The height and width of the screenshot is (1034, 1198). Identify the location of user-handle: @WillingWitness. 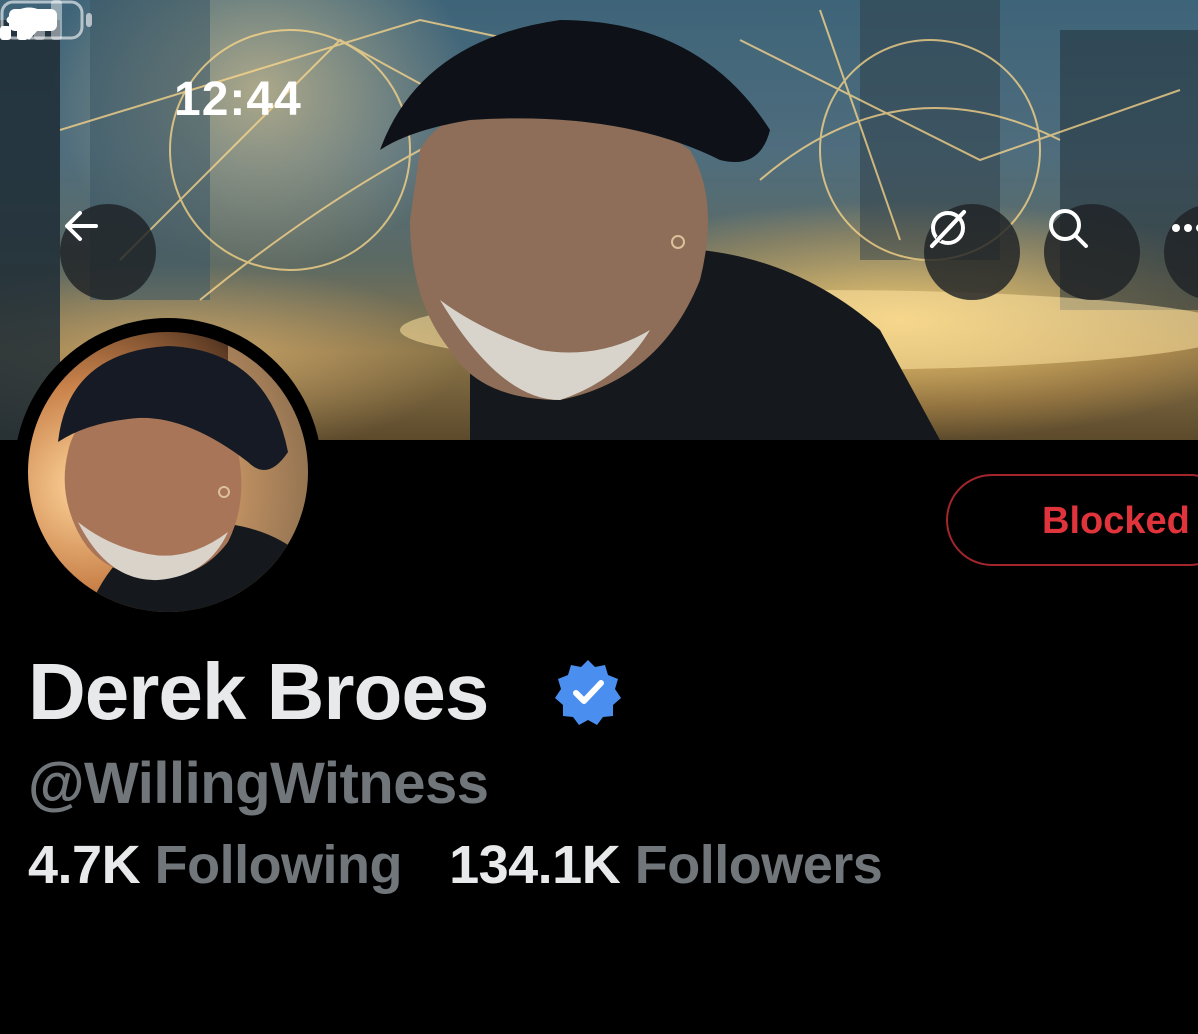
(258, 783).